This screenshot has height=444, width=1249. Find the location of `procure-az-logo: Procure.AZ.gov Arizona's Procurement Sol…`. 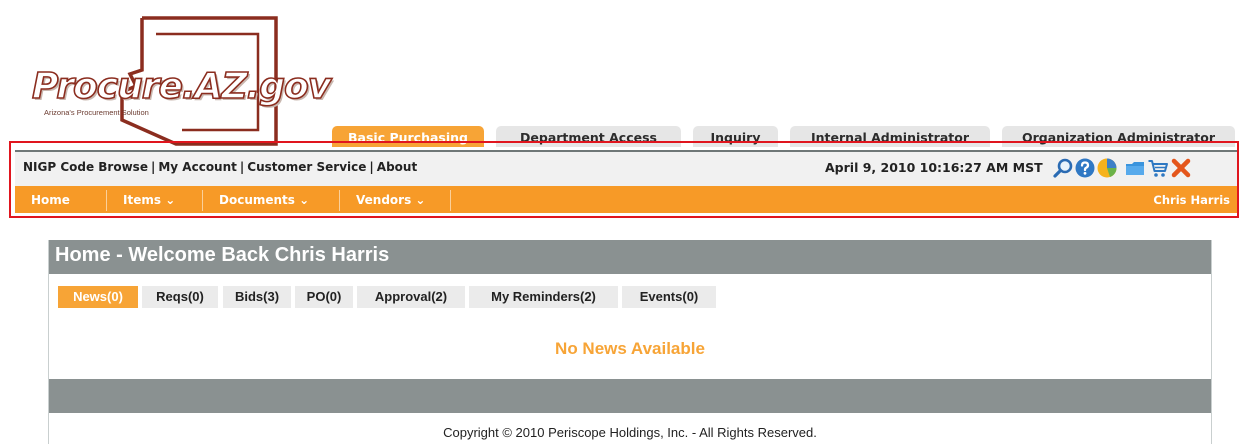

procure-az-logo: Procure.AZ.gov Arizona's Procurement Sol… is located at coordinates (181, 79).